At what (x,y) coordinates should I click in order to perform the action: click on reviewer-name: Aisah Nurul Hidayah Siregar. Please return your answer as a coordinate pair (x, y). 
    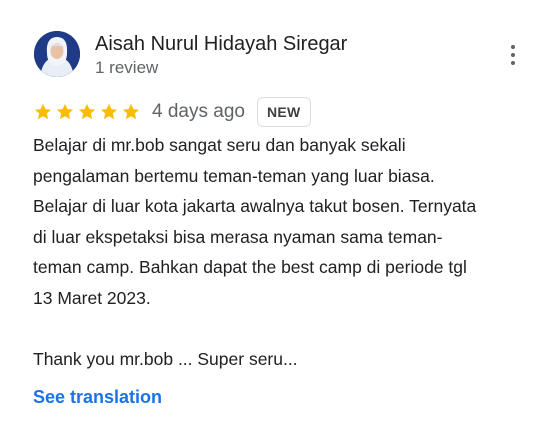
    Looking at the image, I should click on (221, 44).